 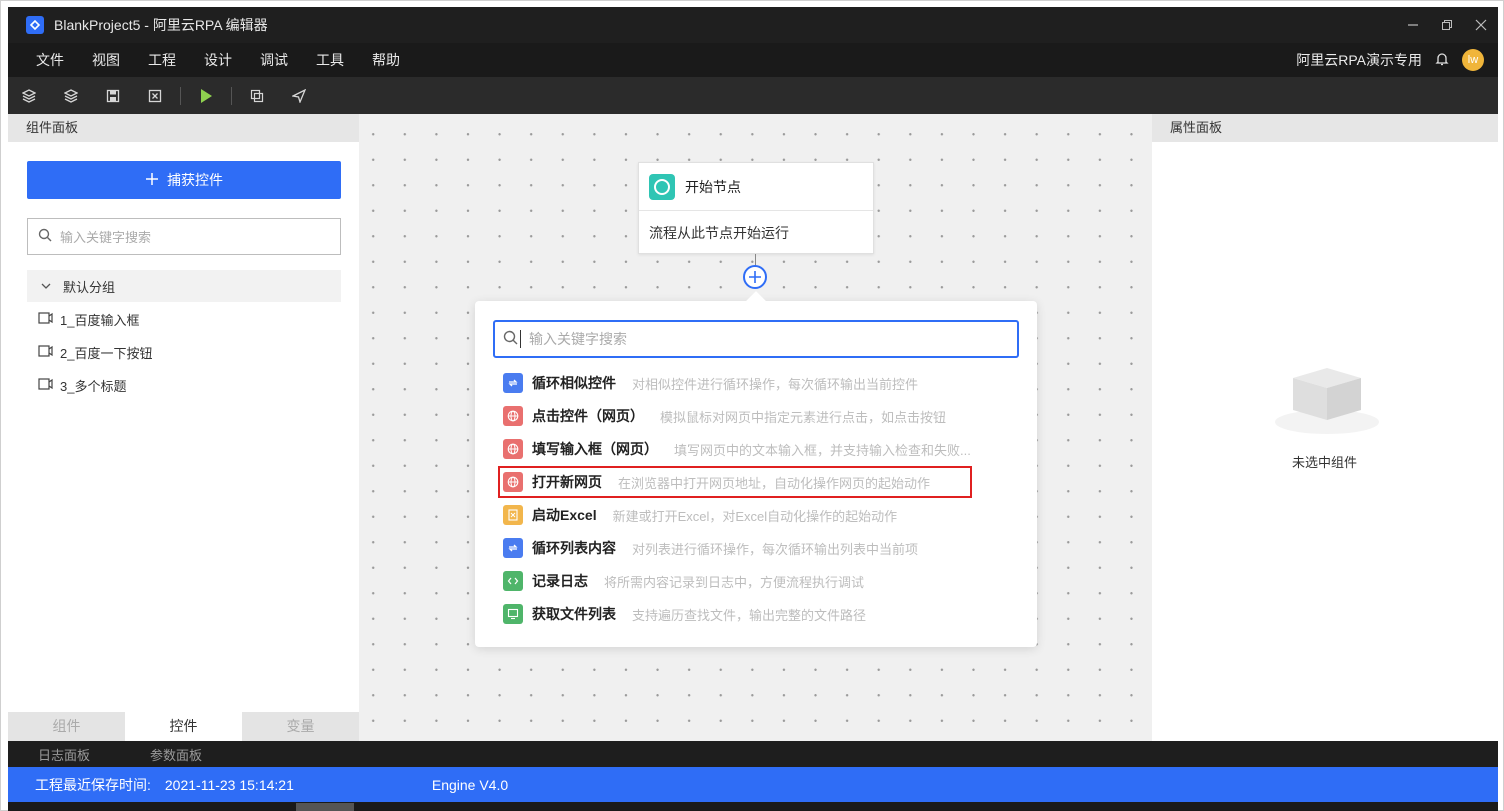 I want to click on control-item: 1_百度输入框, so click(x=88, y=319).